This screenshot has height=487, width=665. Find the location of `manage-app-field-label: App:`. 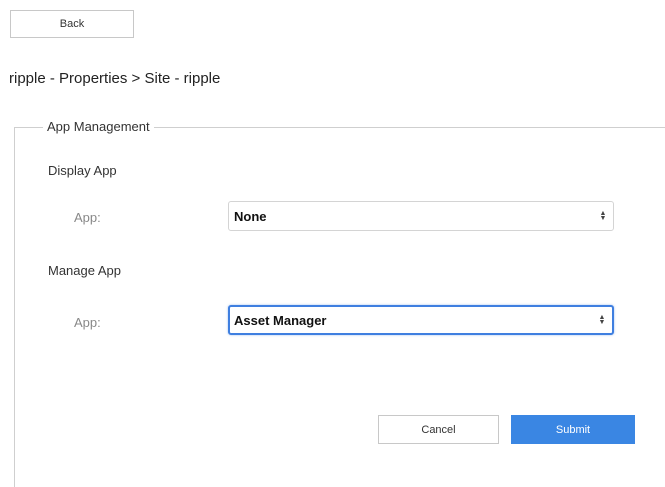

manage-app-field-label: App: is located at coordinates (87, 322).